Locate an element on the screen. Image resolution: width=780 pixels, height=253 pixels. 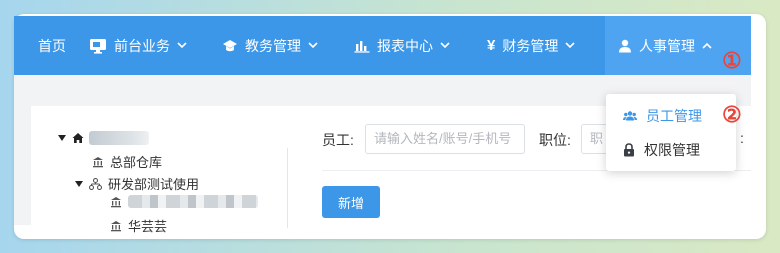
lock-icon is located at coordinates (629, 150).